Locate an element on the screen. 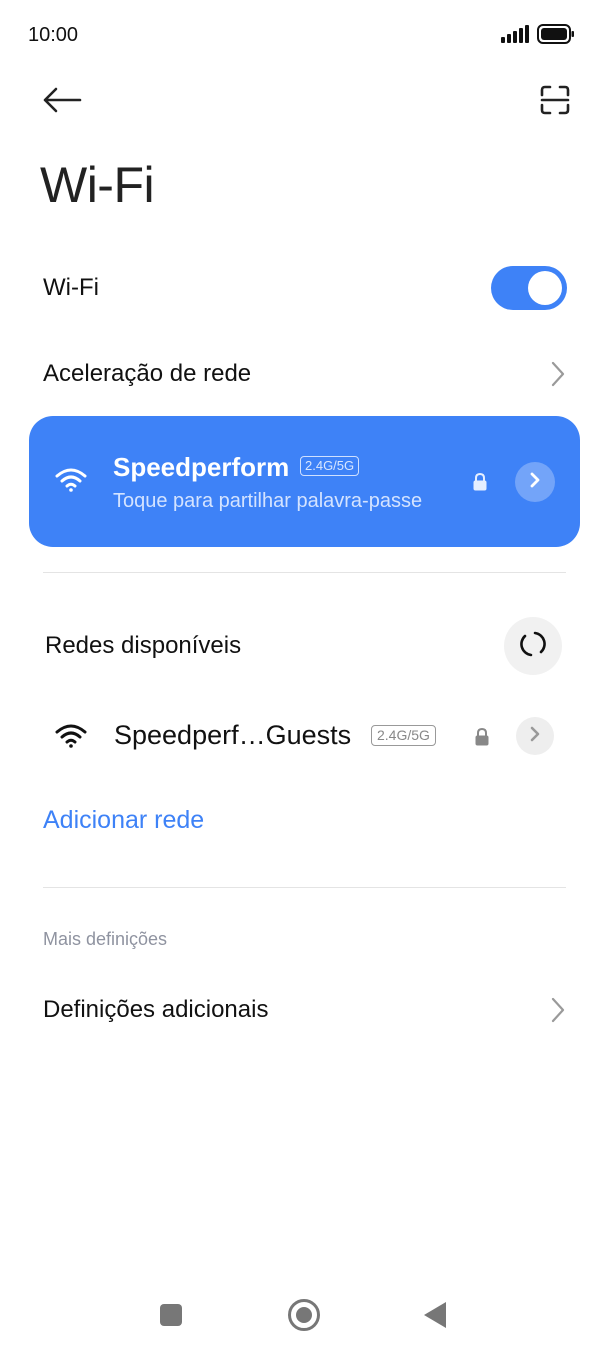 This screenshot has width=609, height=1354. refresh-icon is located at coordinates (533, 646).